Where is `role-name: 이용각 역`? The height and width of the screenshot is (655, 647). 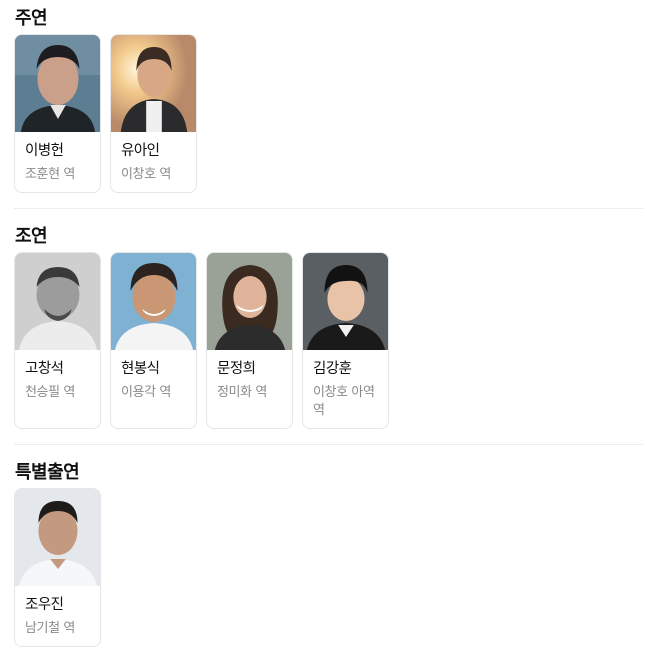
role-name: 이용각 역 is located at coordinates (146, 392).